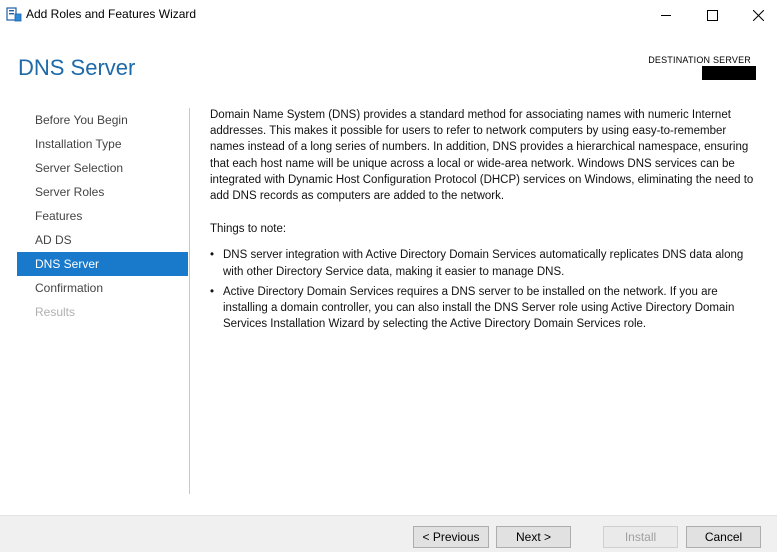 This screenshot has width=777, height=552. Describe the element at coordinates (102, 144) in the screenshot. I see `nav-item-installation-type: Installation Type` at that location.